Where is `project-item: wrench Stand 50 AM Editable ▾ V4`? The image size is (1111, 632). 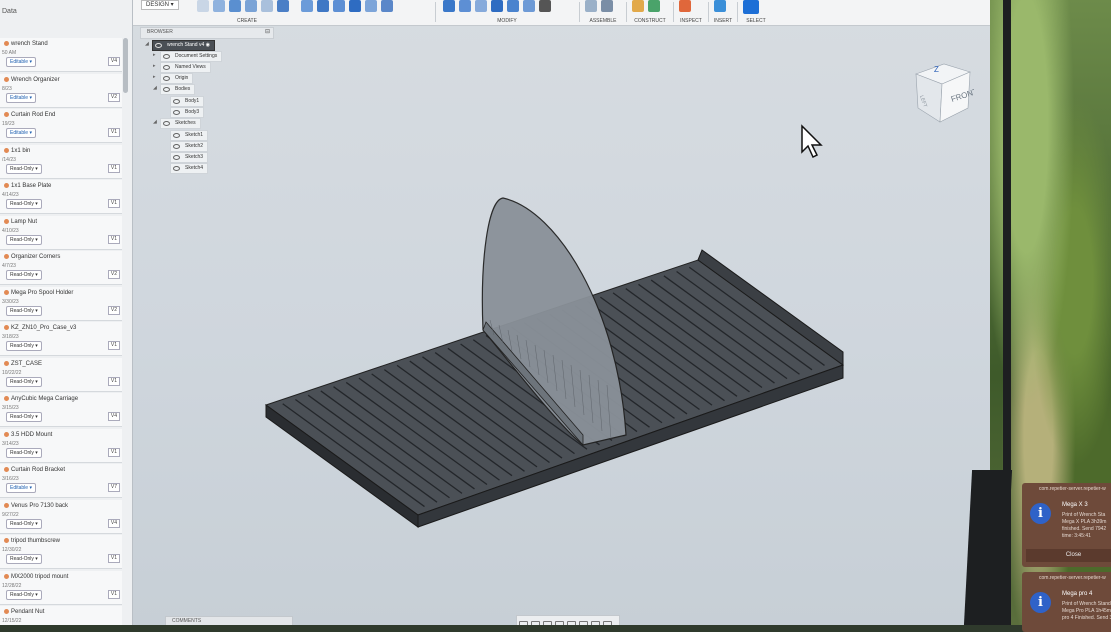
project-item: wrench Stand 50 AM Editable ▾ V4 is located at coordinates (61, 55).